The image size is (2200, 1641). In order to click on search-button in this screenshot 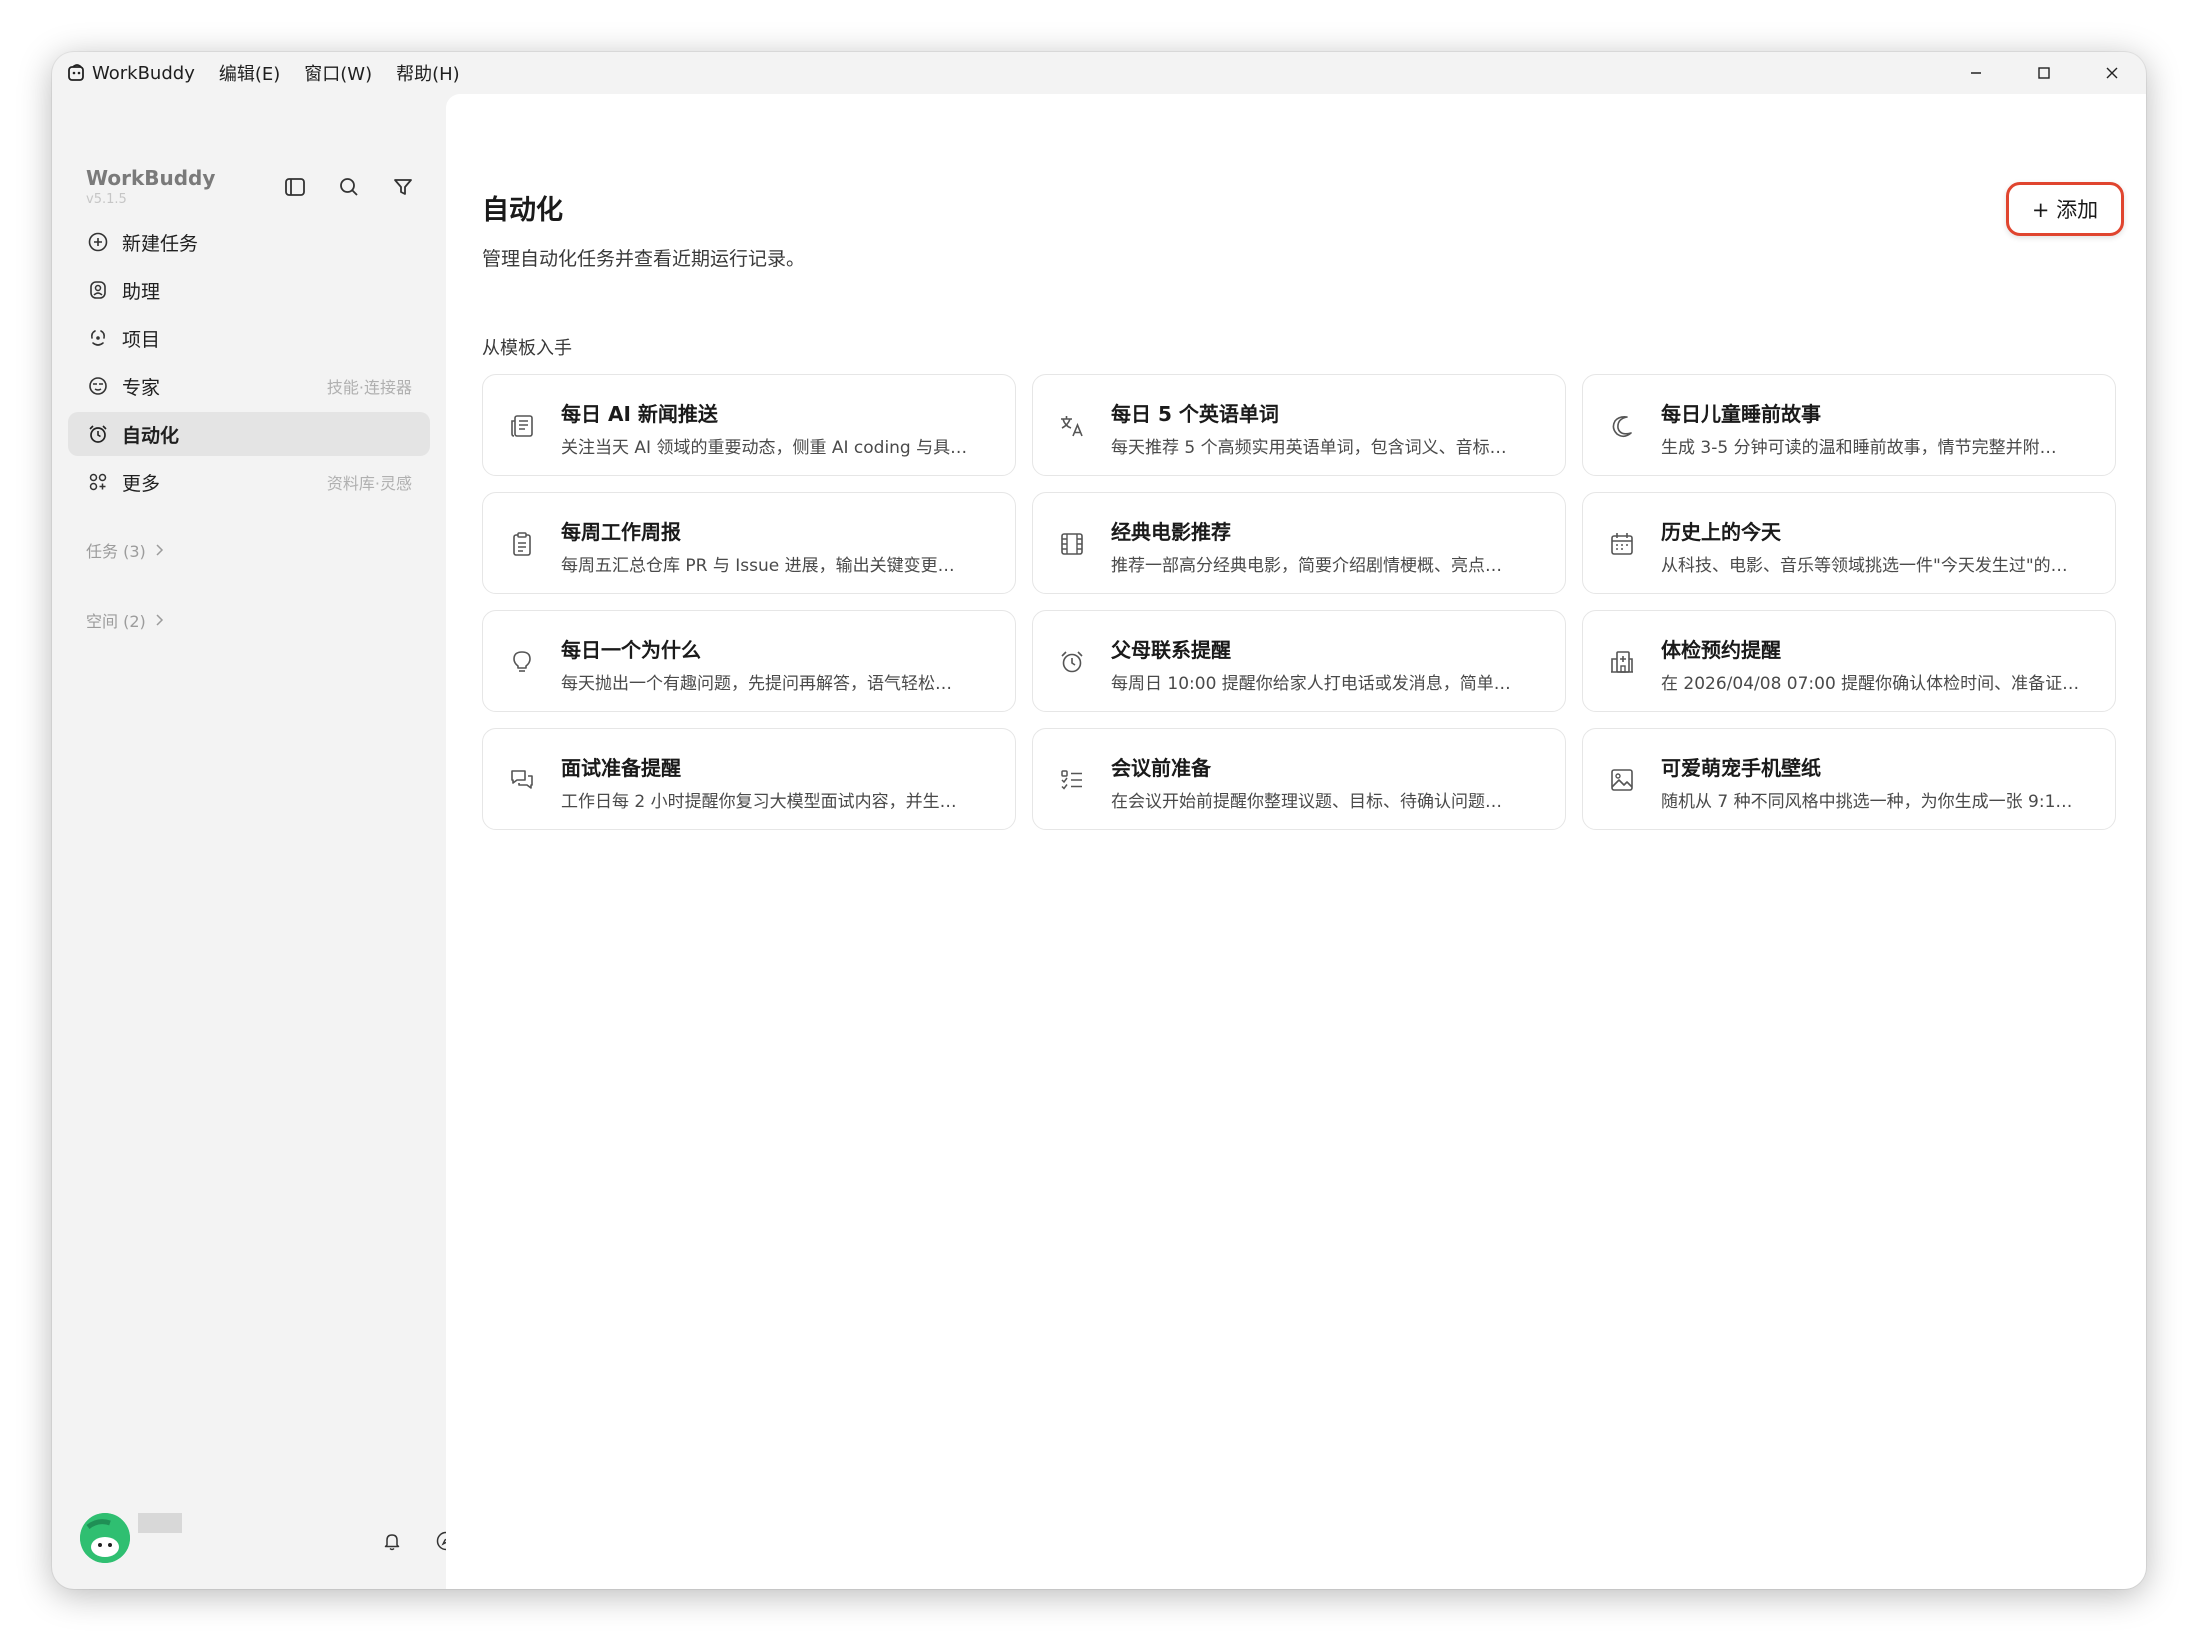, I will do `click(349, 187)`.